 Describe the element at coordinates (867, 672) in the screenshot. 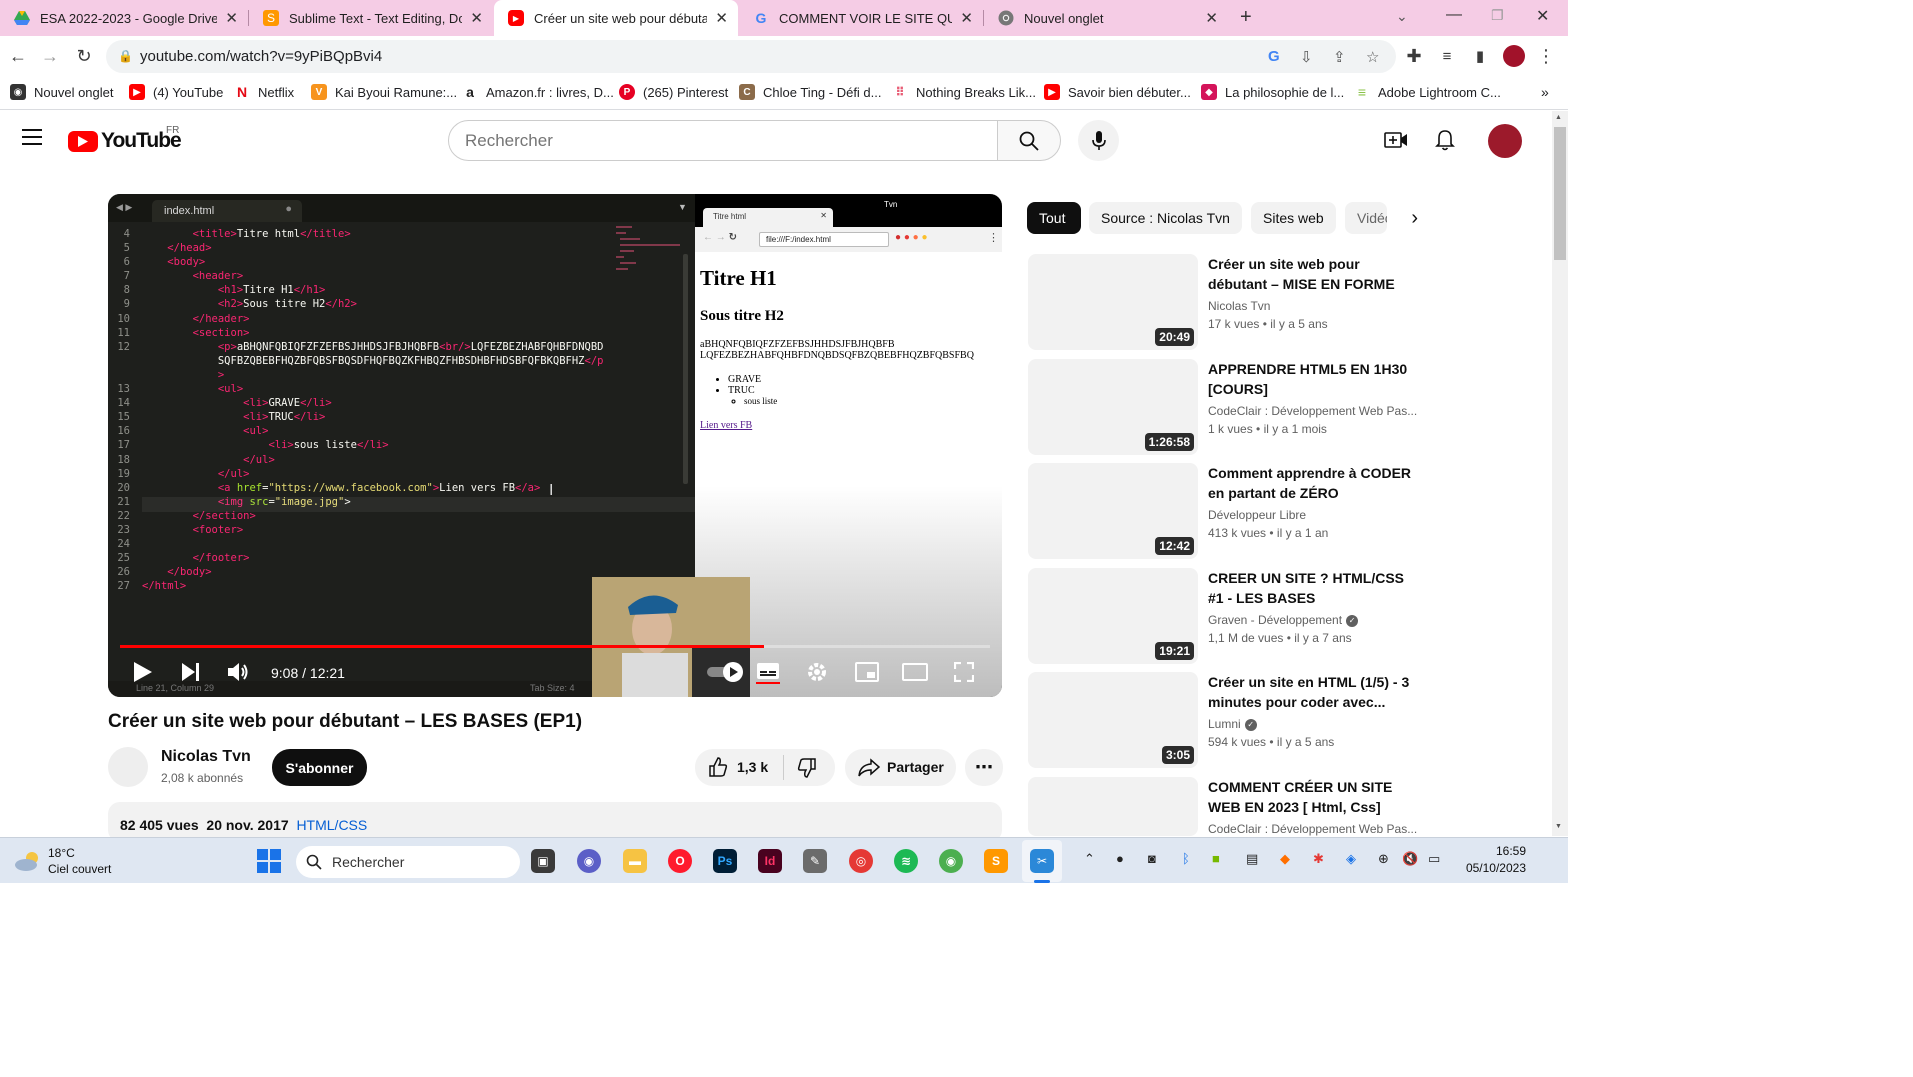

I see `miniplayer-button` at that location.